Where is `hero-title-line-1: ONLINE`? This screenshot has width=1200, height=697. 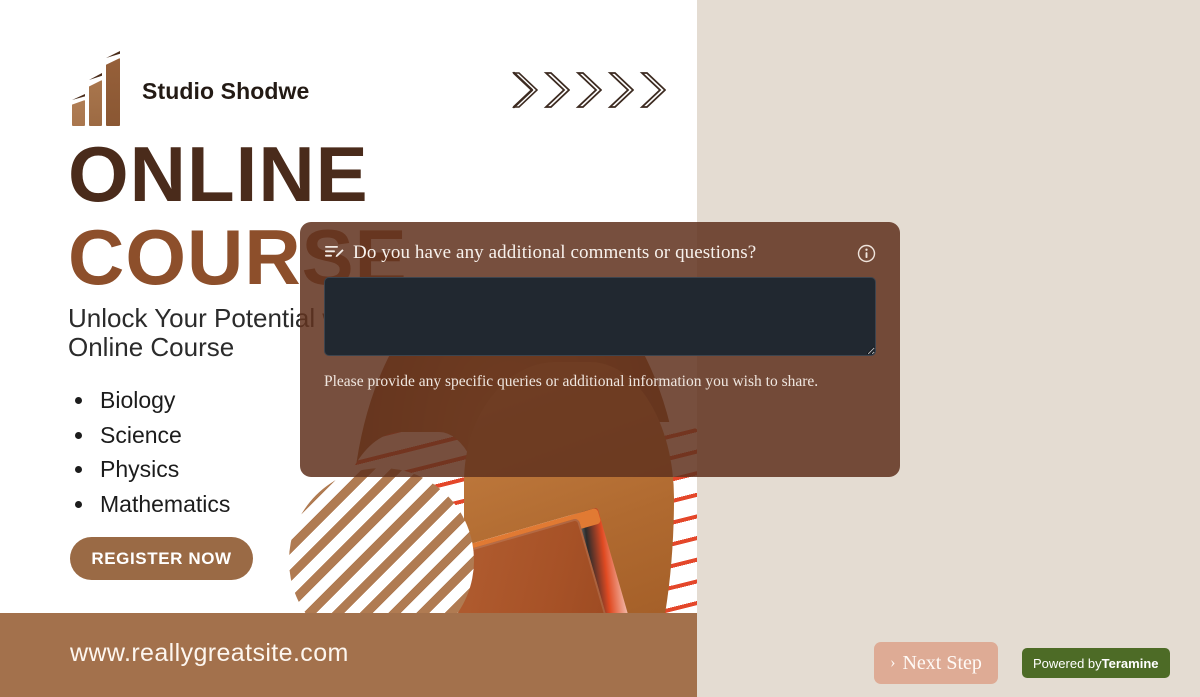
hero-title-line-1: ONLINE is located at coordinates (218, 174).